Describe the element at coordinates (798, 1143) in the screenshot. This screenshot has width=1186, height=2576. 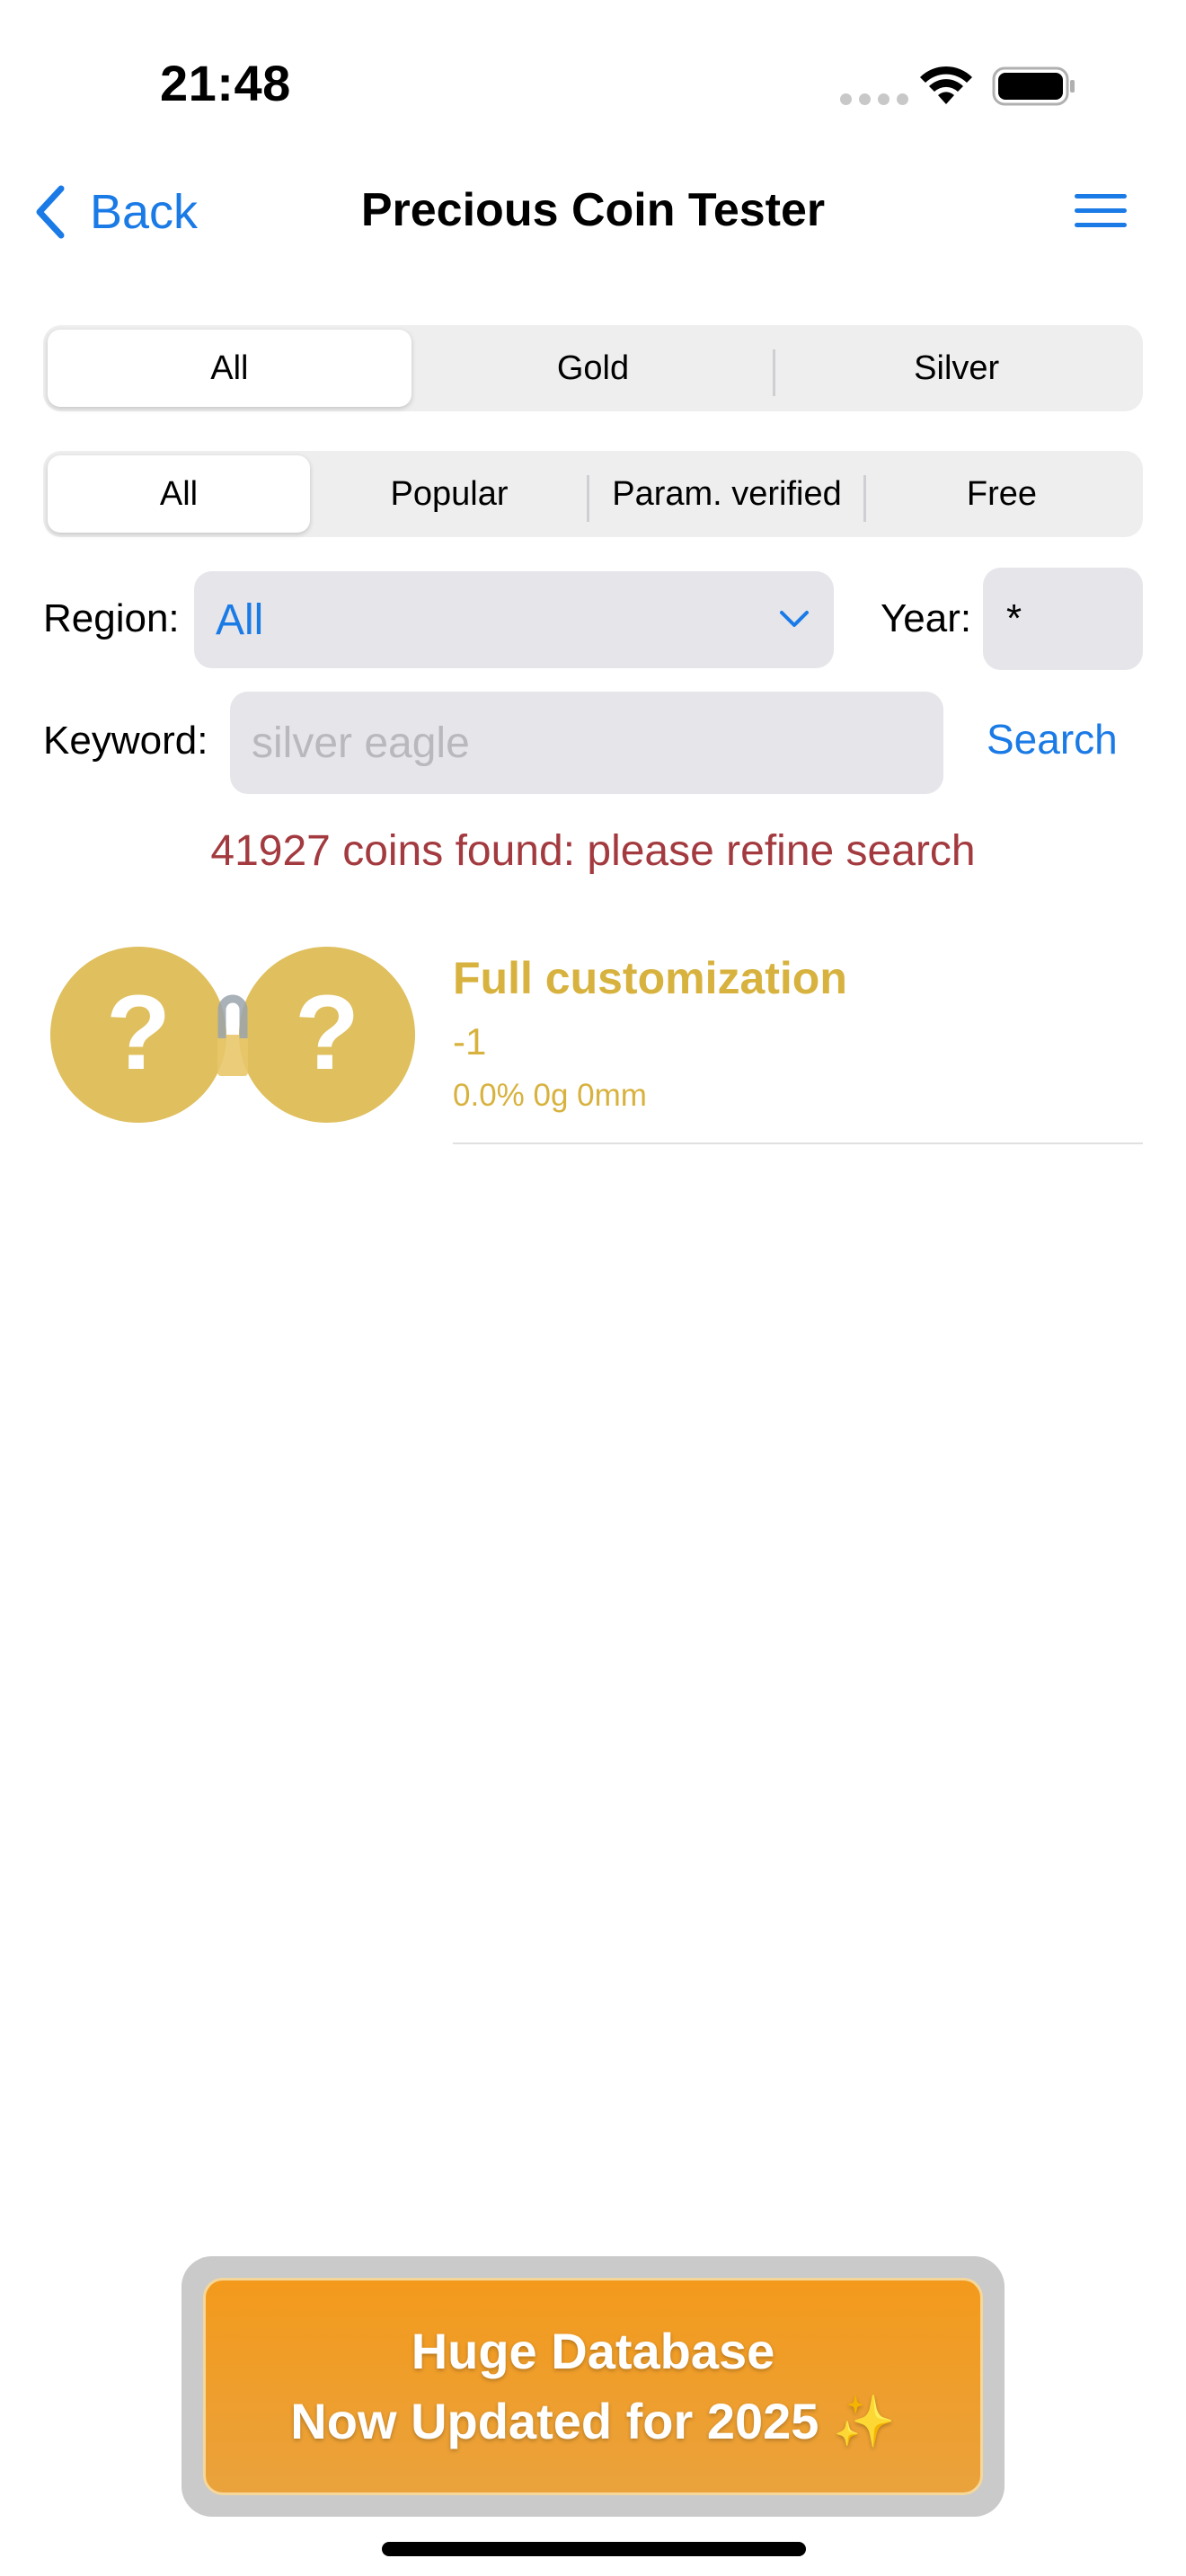
I see `row-divider` at that location.